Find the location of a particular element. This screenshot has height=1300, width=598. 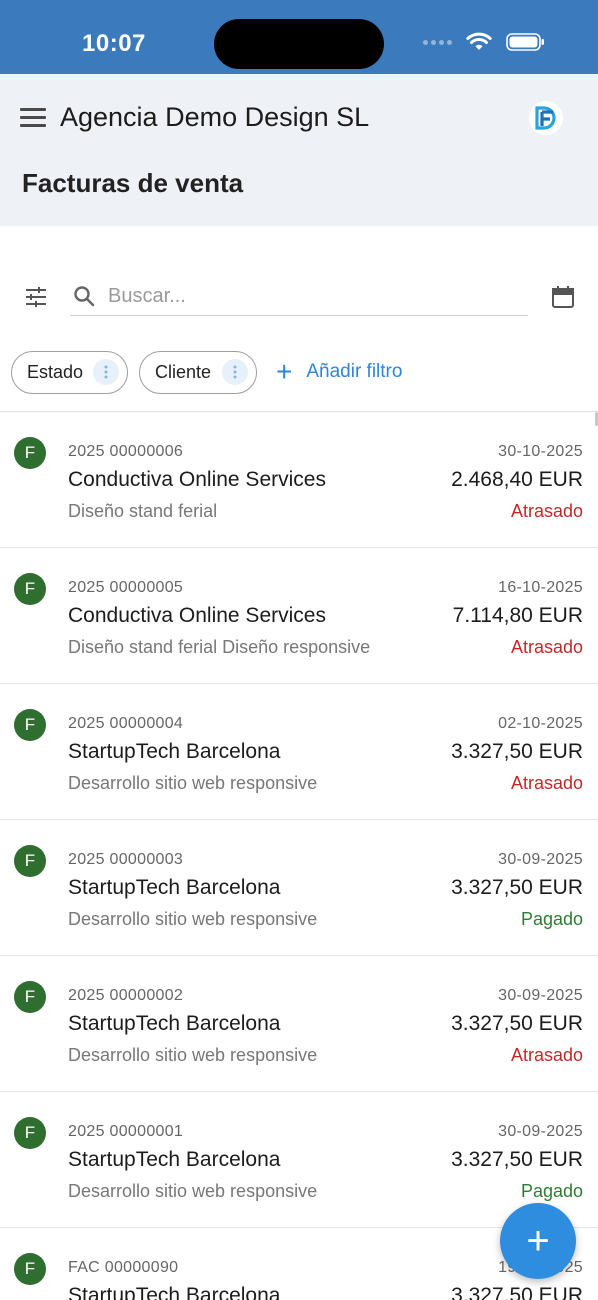

add-invoice-button: + is located at coordinates (538, 1241).